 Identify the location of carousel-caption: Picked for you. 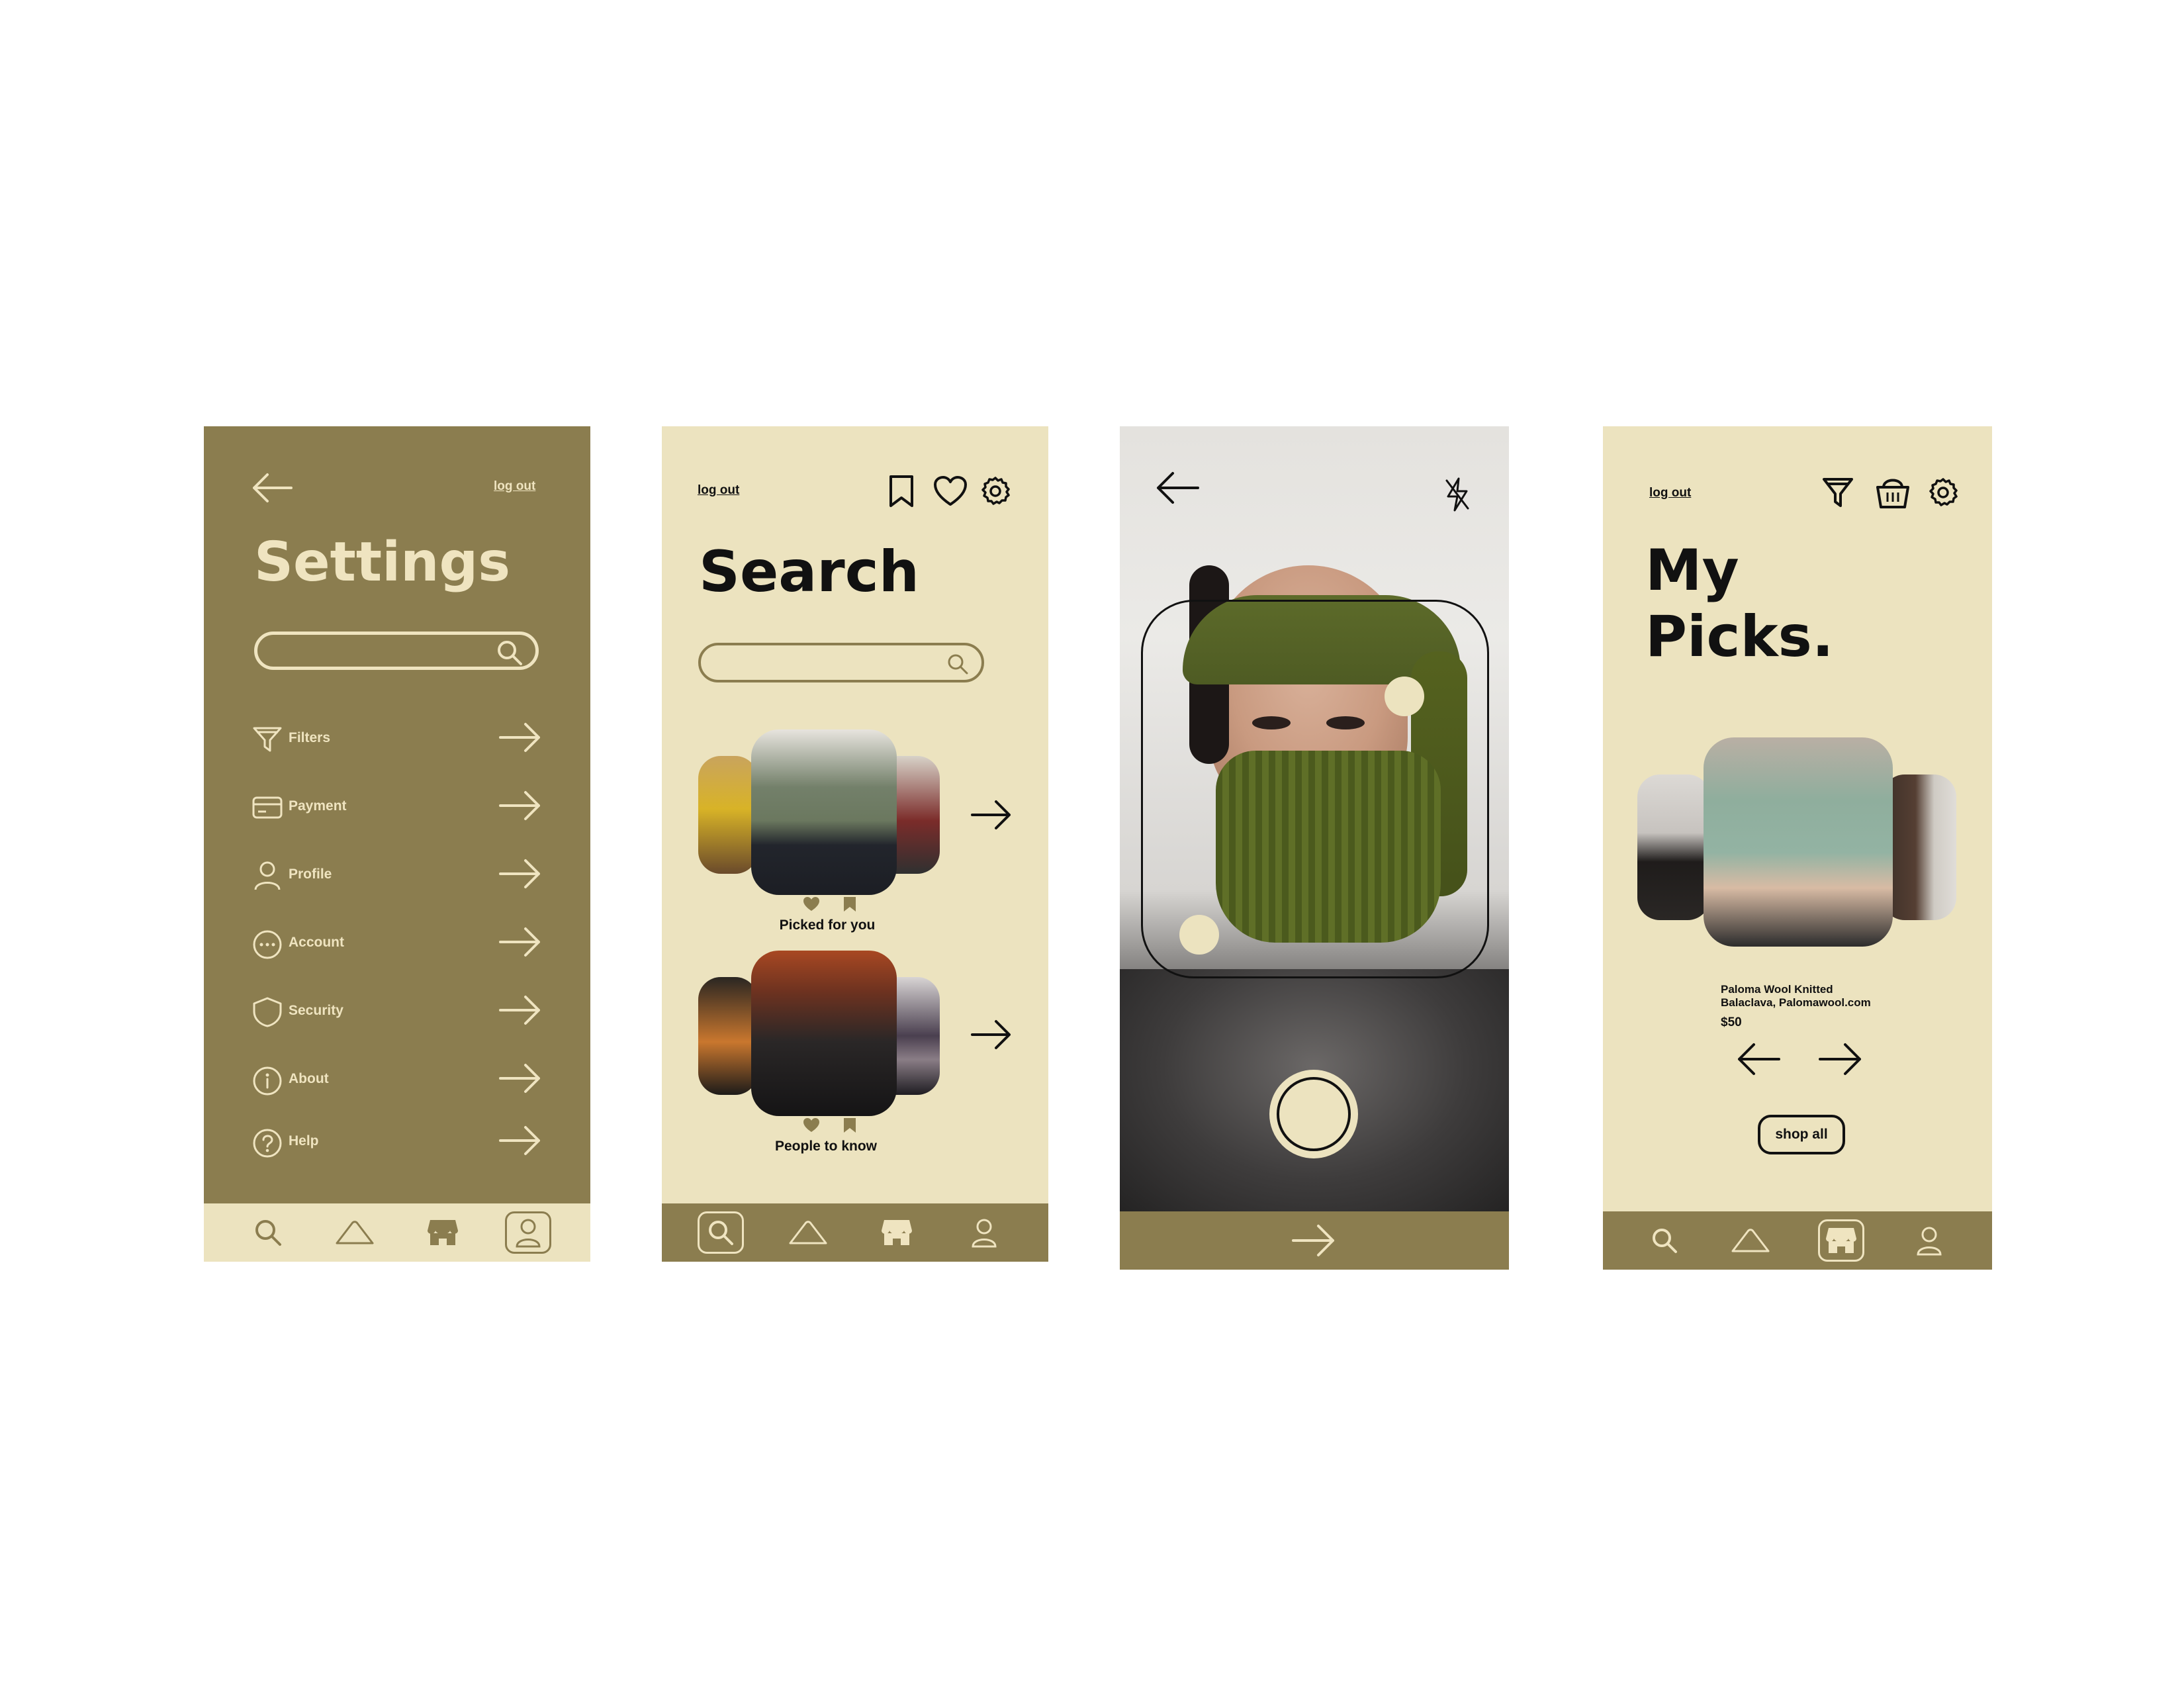
(827, 925).